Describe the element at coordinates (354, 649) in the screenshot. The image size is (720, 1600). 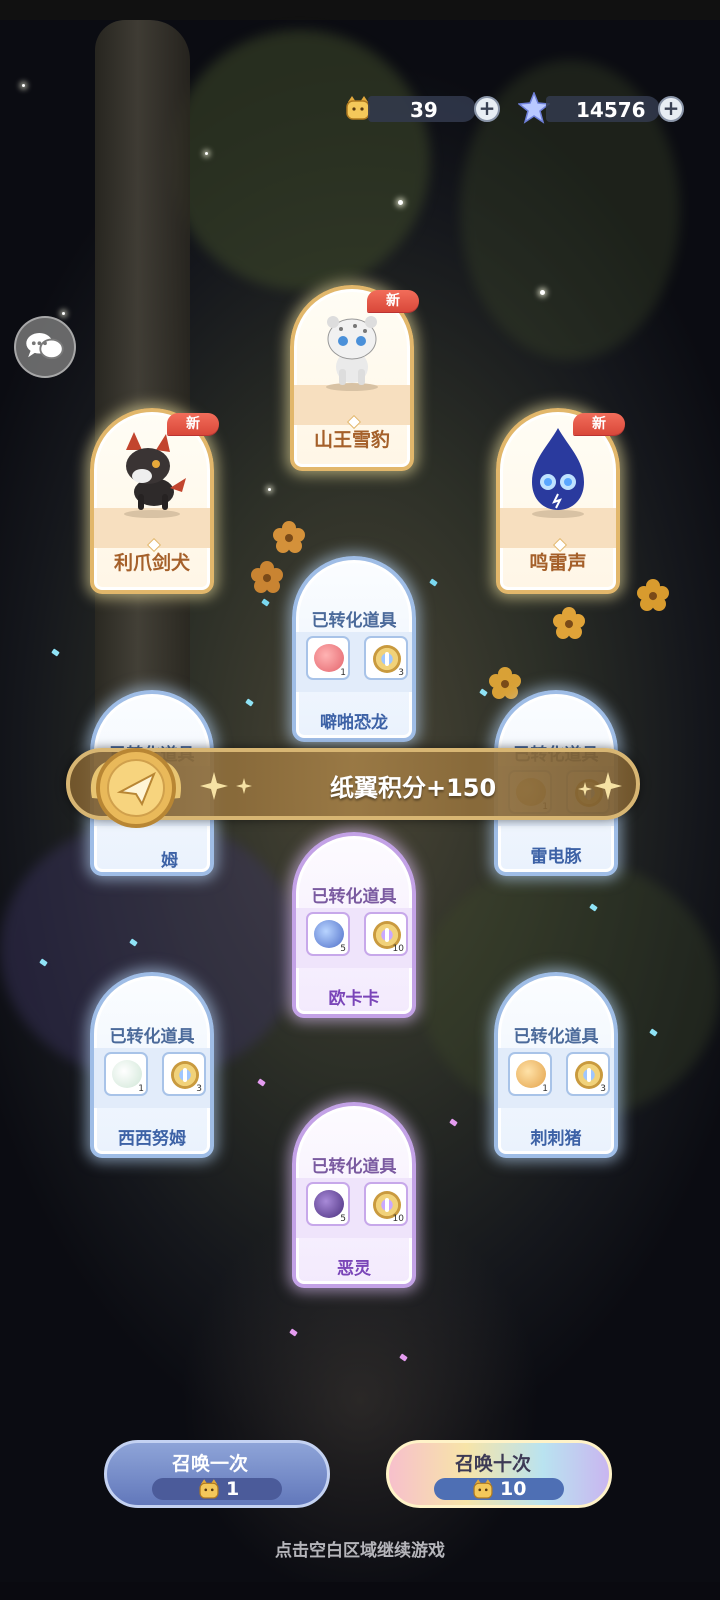
I see `converted-pet-card: 已转化道具 1 3 噼啪恐龙` at that location.